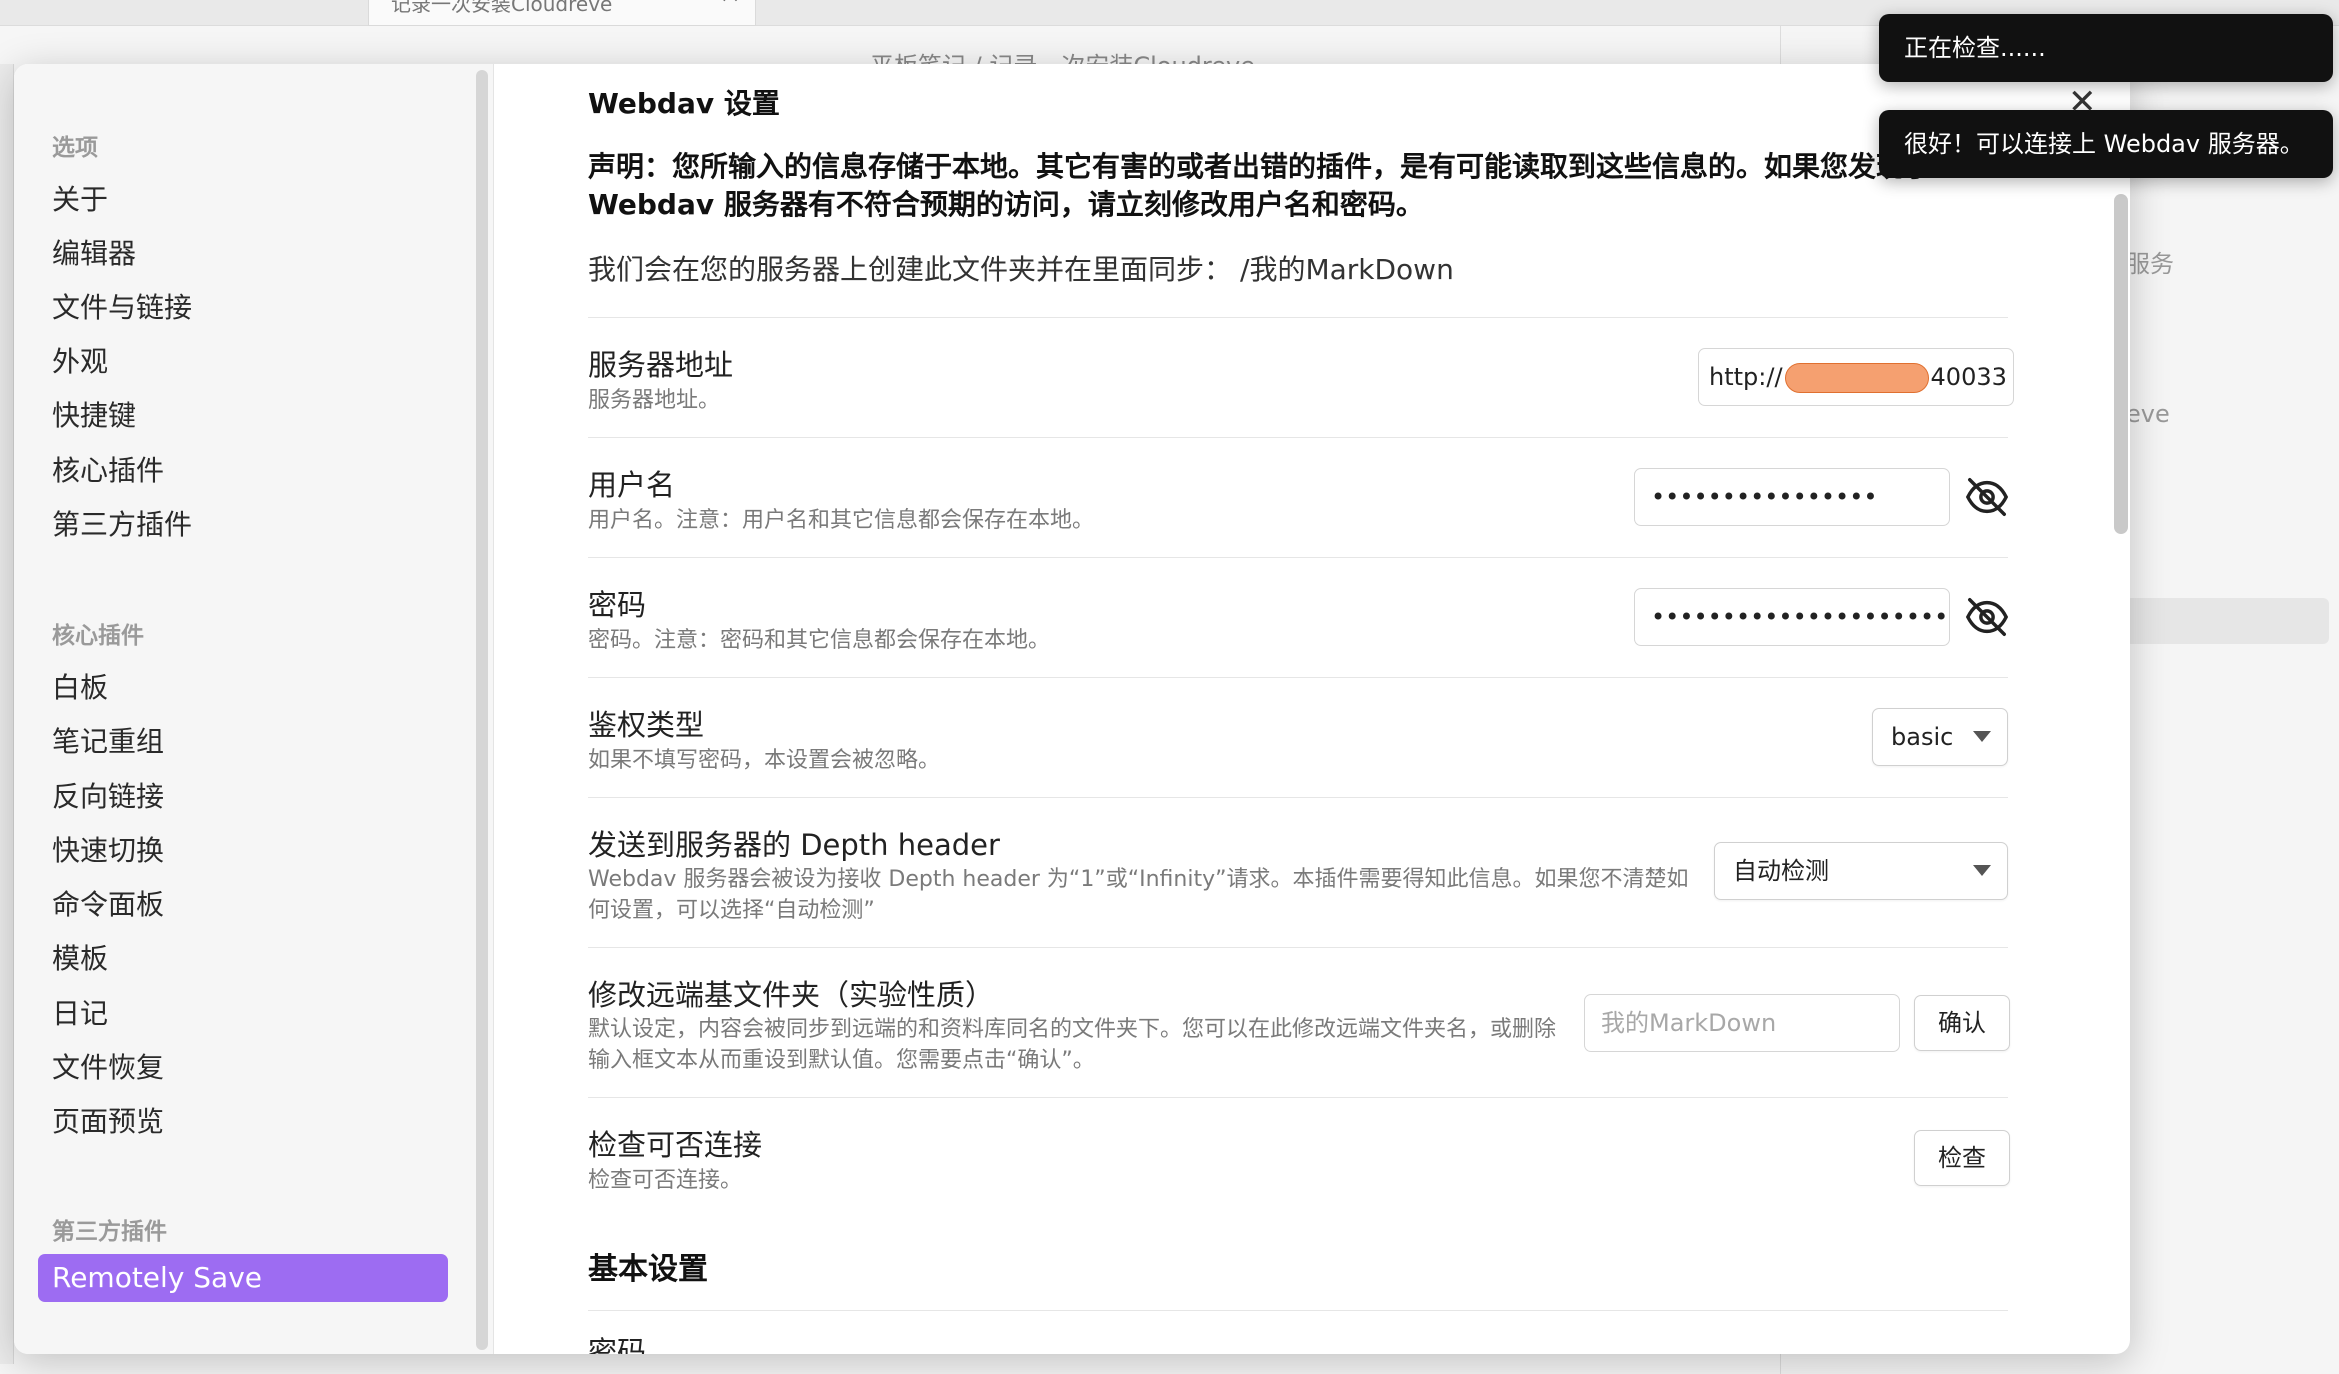  What do you see at coordinates (684, 103) in the screenshot?
I see `webdav-settings-title: Webdav 设置` at bounding box center [684, 103].